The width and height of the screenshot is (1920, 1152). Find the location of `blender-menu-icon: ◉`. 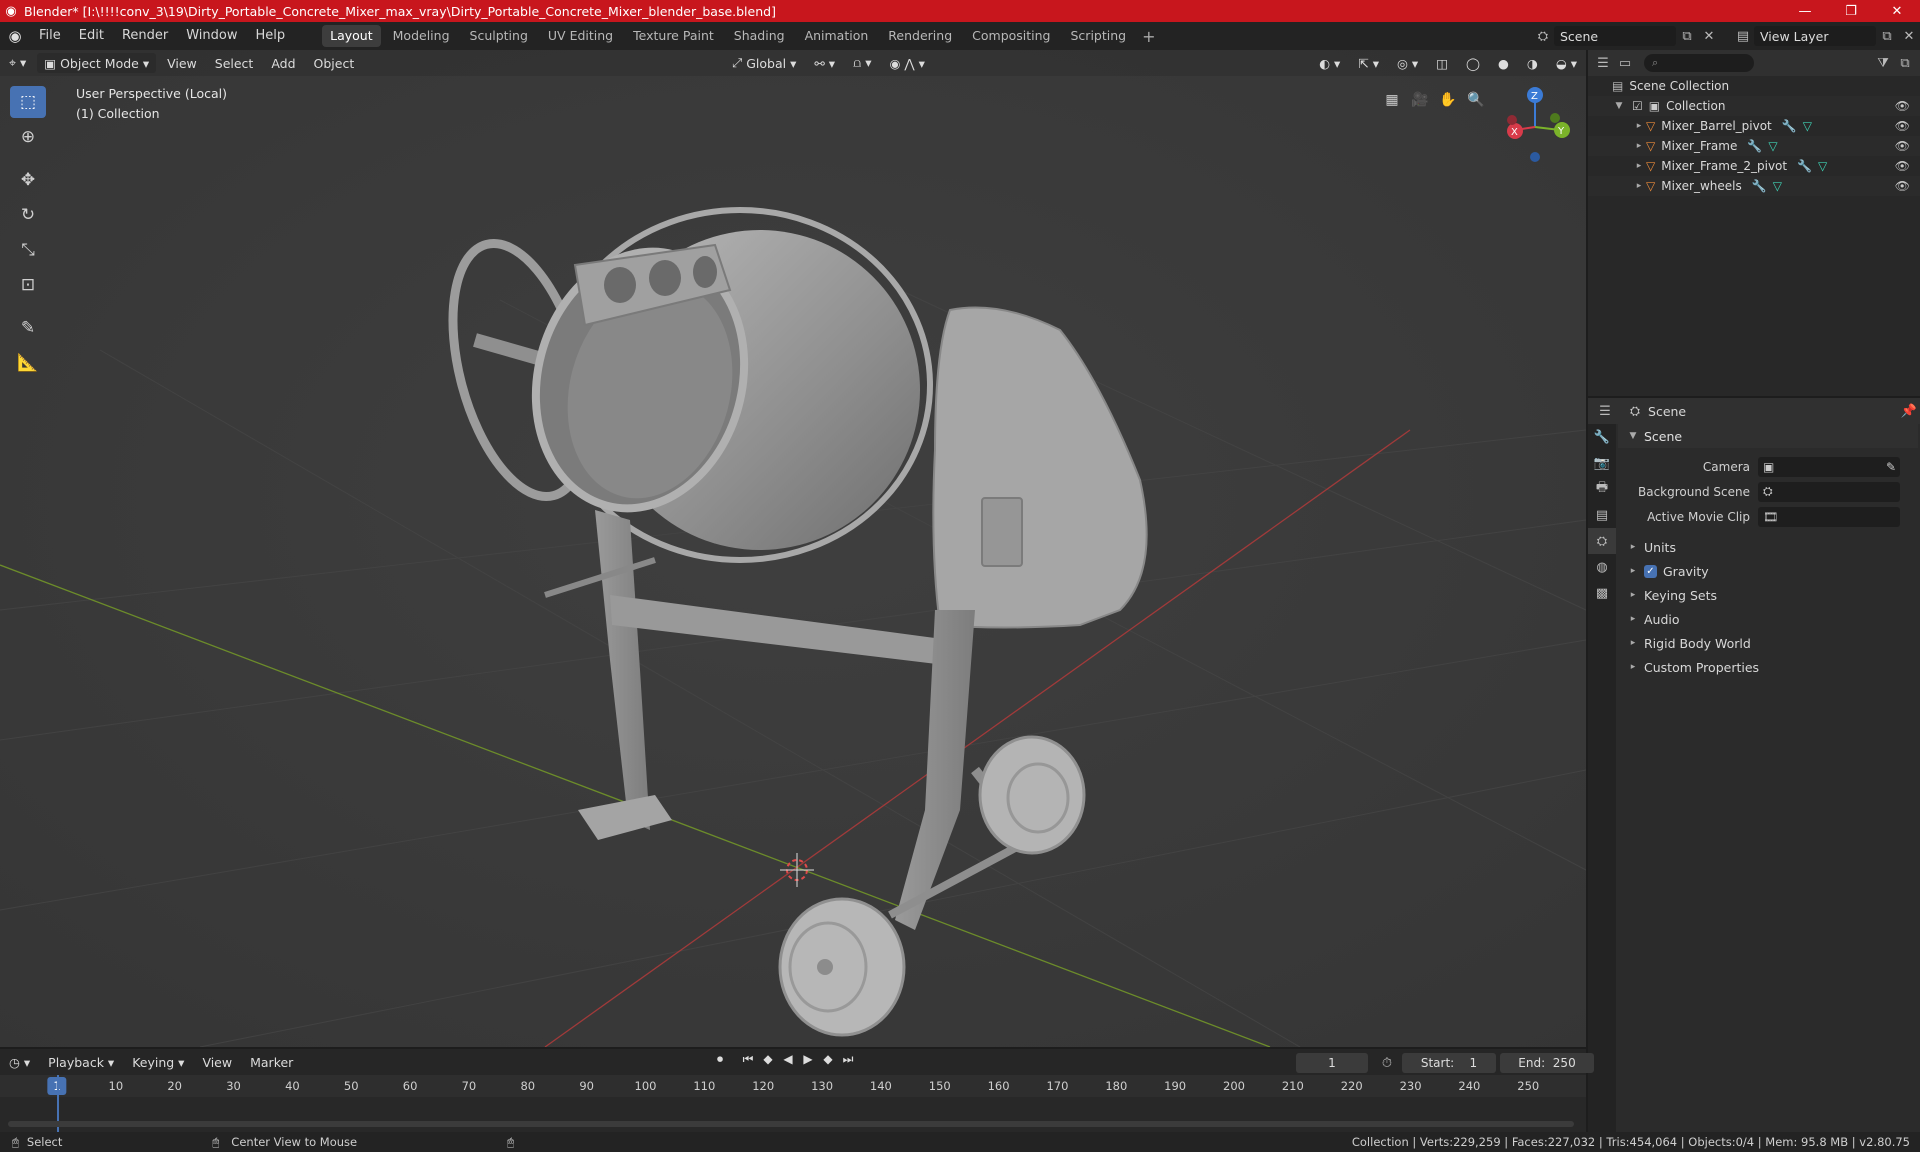

blender-menu-icon: ◉ is located at coordinates (15, 36).